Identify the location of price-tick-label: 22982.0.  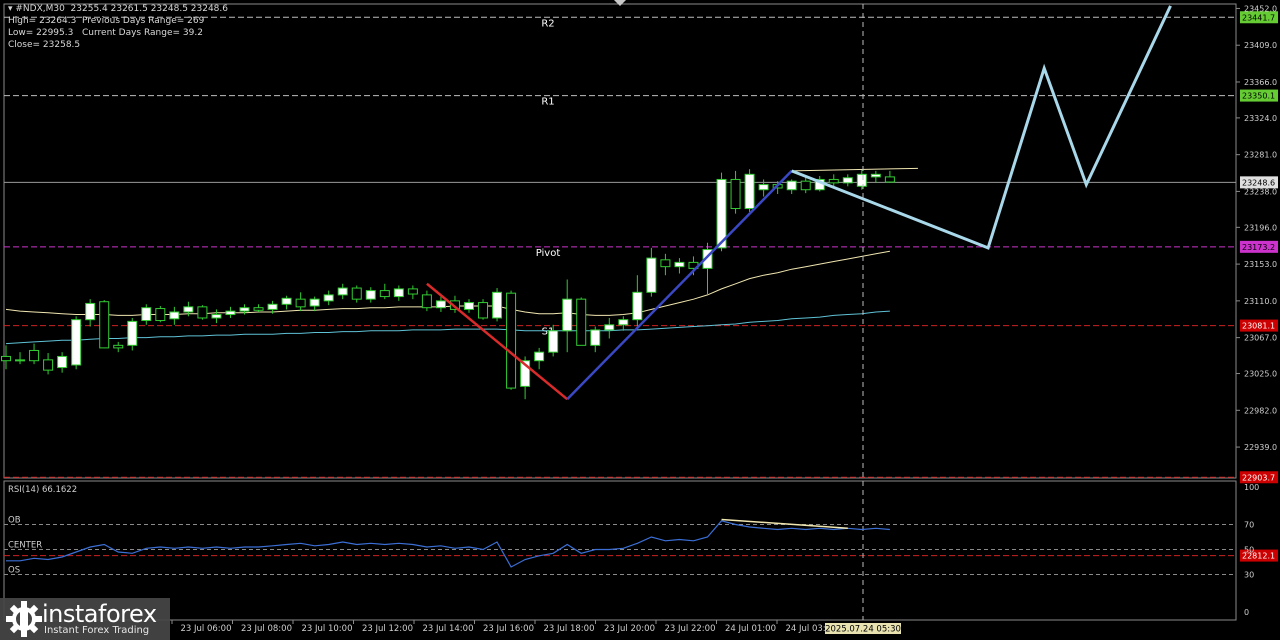
(1260, 410).